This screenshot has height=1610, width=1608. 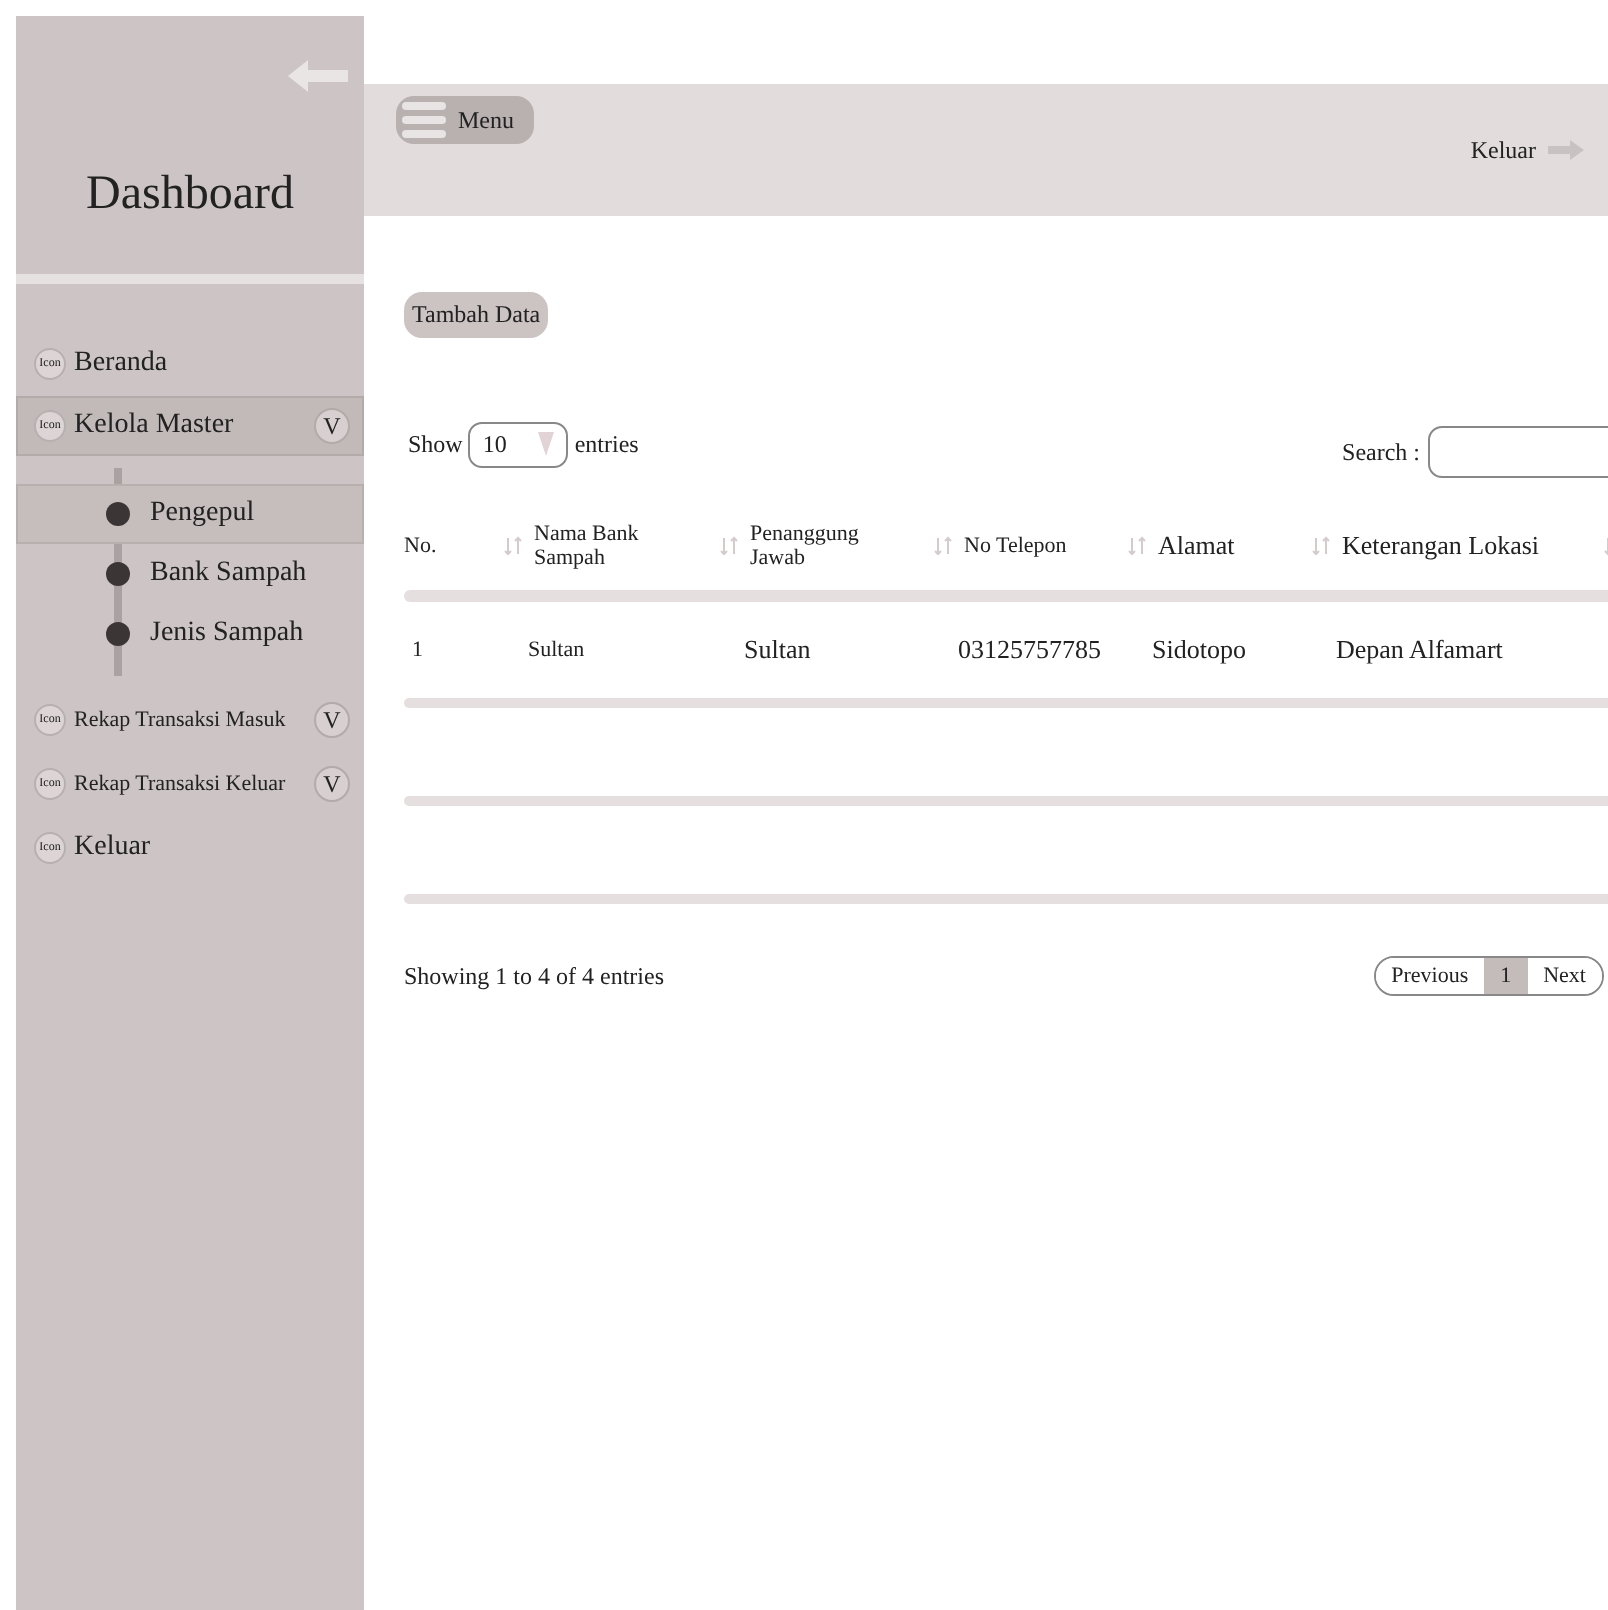 I want to click on entries-select: 10, so click(x=518, y=444).